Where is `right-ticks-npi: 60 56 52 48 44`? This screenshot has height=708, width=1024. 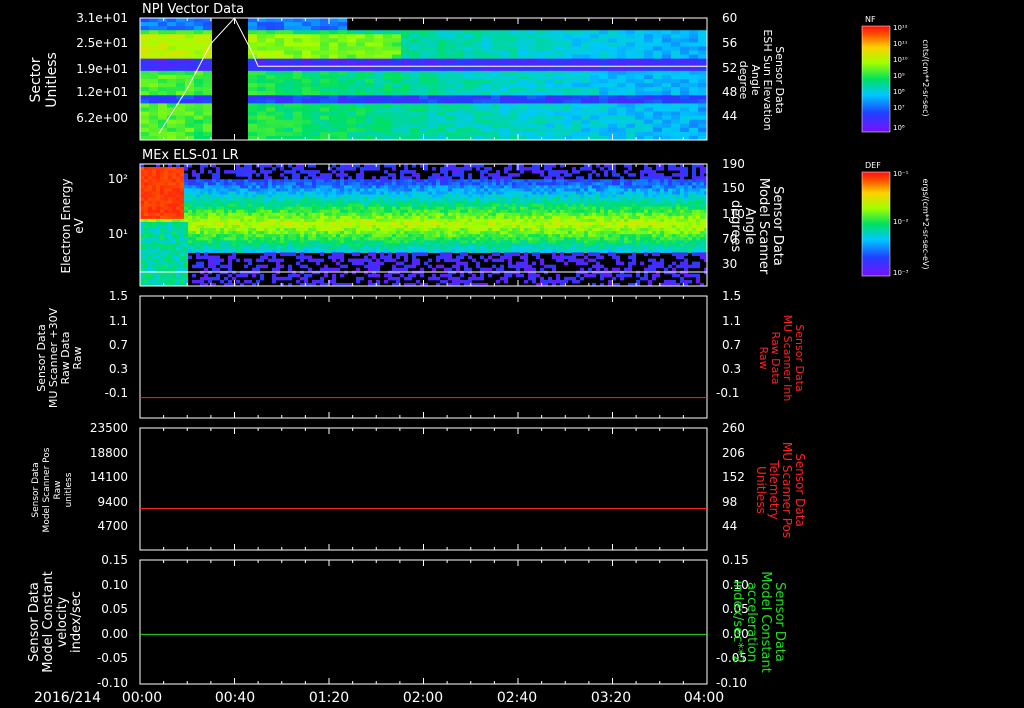
right-ticks-npi: 60 56 52 48 44 is located at coordinates (729, 67).